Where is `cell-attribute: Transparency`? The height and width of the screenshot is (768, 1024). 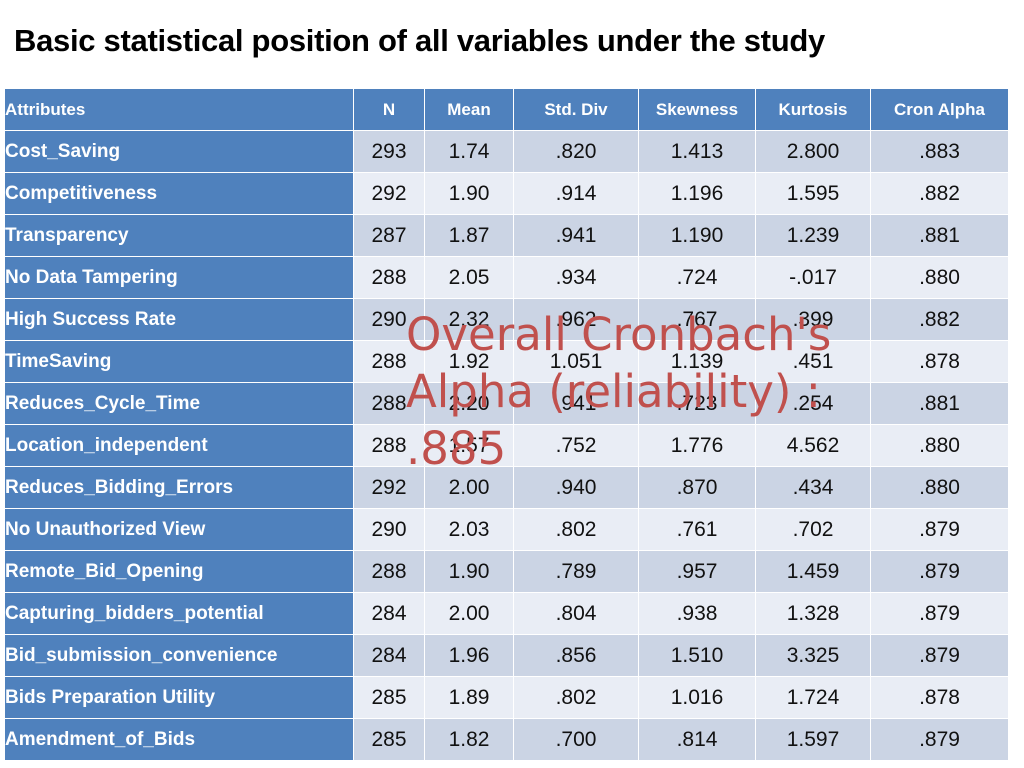
cell-attribute: Transparency is located at coordinates (179, 235).